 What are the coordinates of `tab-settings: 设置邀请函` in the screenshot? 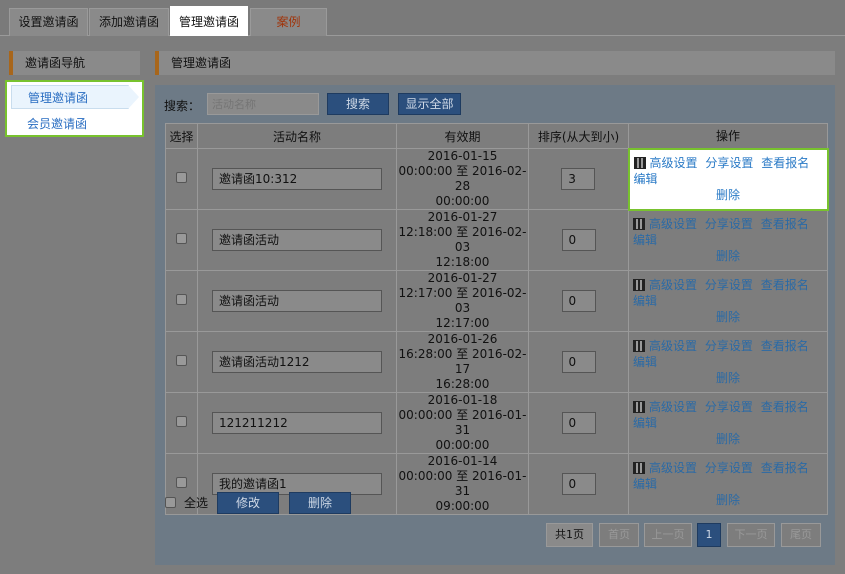 It's located at (48, 22).